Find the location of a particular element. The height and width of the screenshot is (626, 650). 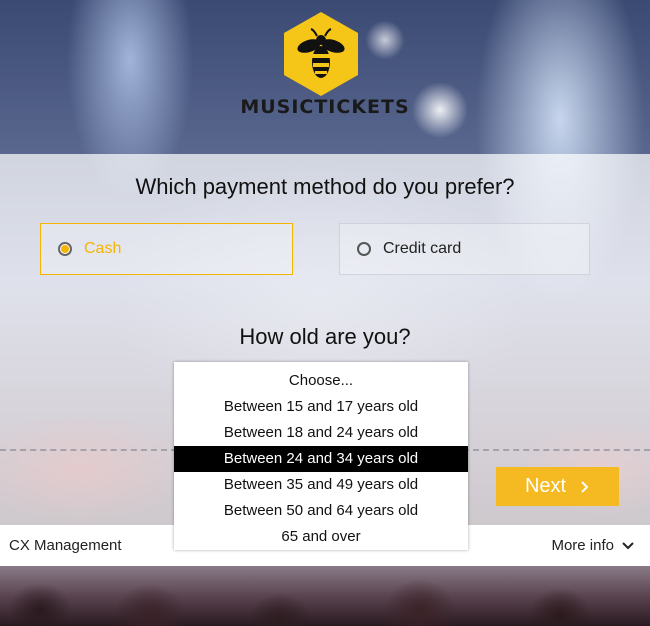

footer-company: CX Management is located at coordinates (65, 545).